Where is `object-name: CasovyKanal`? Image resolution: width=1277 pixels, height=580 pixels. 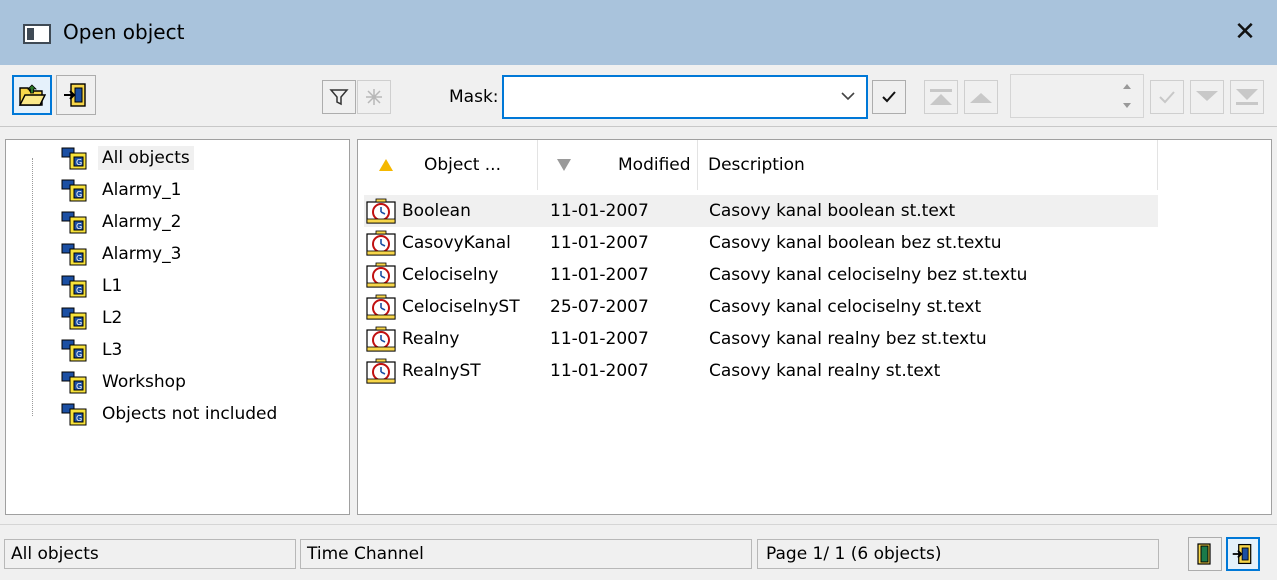 object-name: CasovyKanal is located at coordinates (456, 243).